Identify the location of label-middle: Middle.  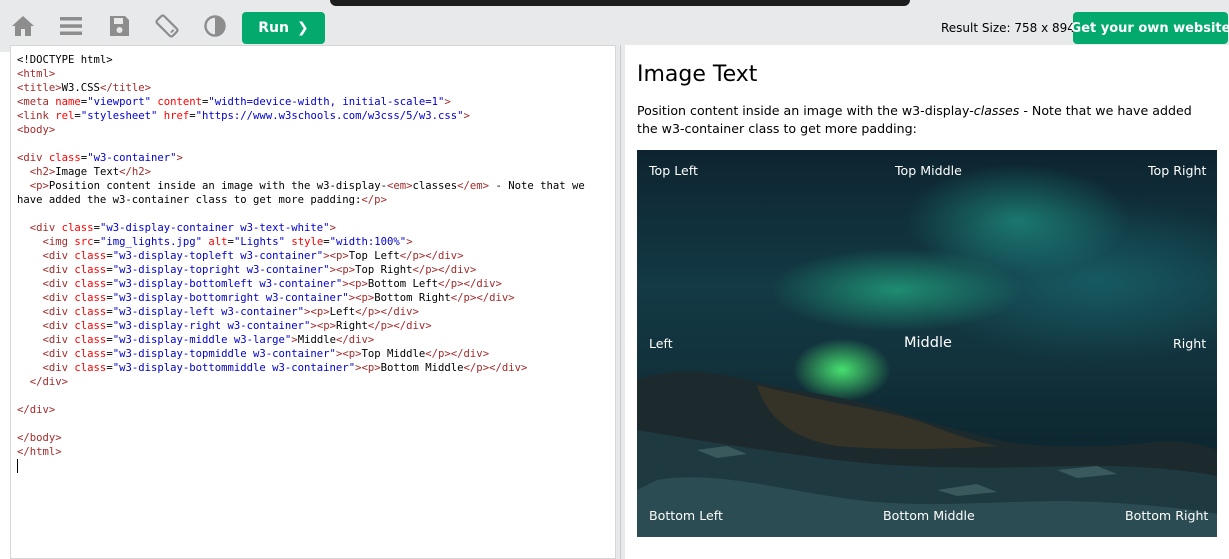
(928, 343).